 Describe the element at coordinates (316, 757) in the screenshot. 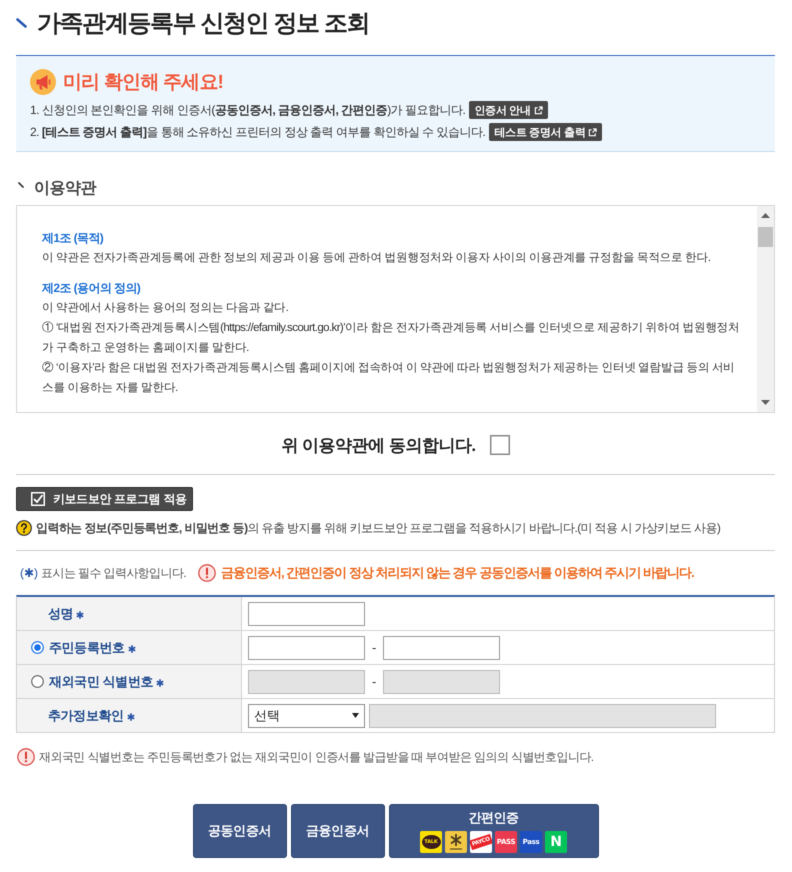

I see `footnote-text: 재외국민 식별번호는 주민등록번호가 없는 재외국민이 인증서를 발급받을 때 부여받은 임의의 식별번호입니다.` at that location.